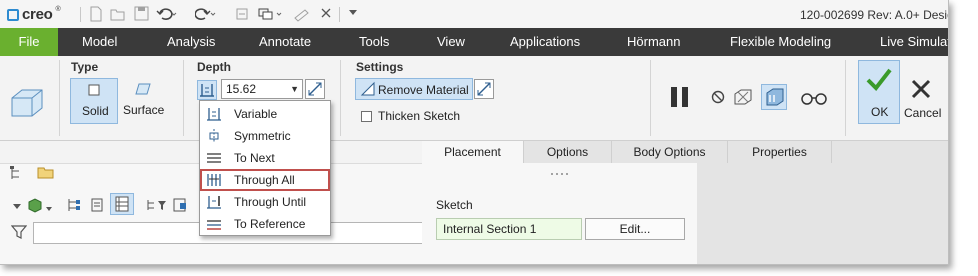 This screenshot has height=276, width=978. What do you see at coordinates (879, 80) in the screenshot?
I see `checkmark-icon` at bounding box center [879, 80].